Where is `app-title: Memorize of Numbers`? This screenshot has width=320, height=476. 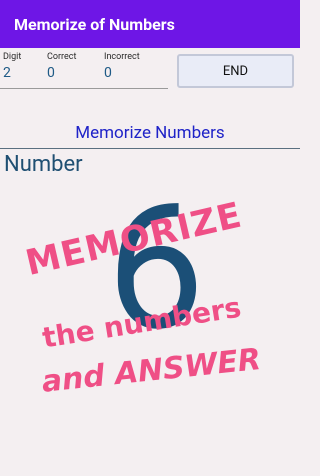
app-title: Memorize of Numbers is located at coordinates (94, 24).